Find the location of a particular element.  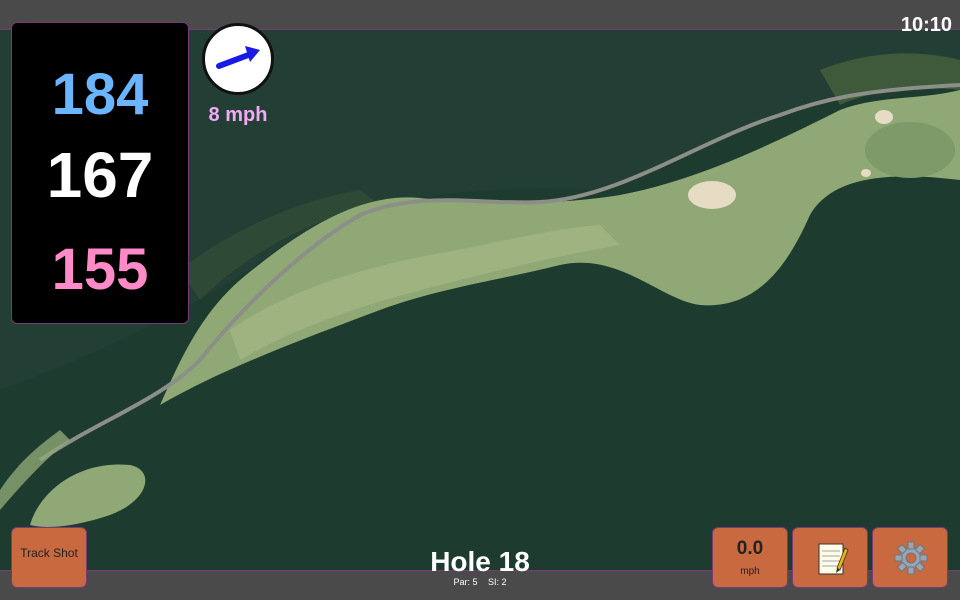

hole-stroke-index: SI: 2 is located at coordinates (497, 582).